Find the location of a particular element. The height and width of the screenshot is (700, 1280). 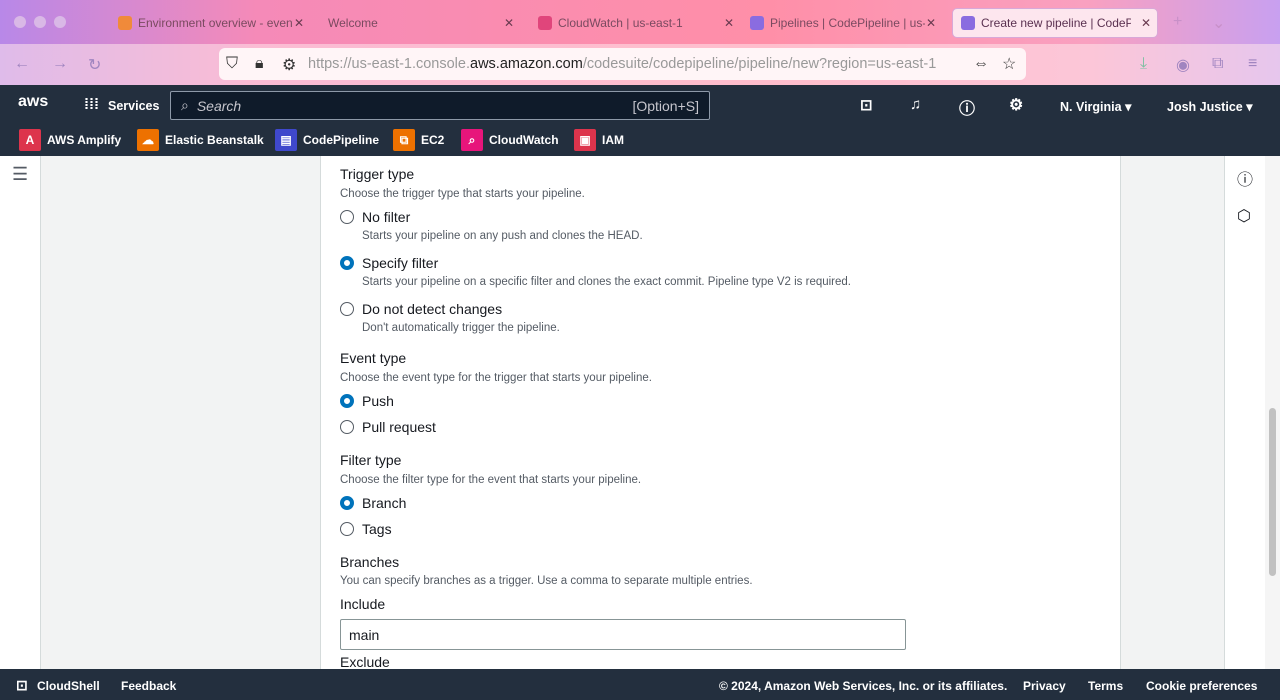

event-type-heading: Event type is located at coordinates (373, 358).